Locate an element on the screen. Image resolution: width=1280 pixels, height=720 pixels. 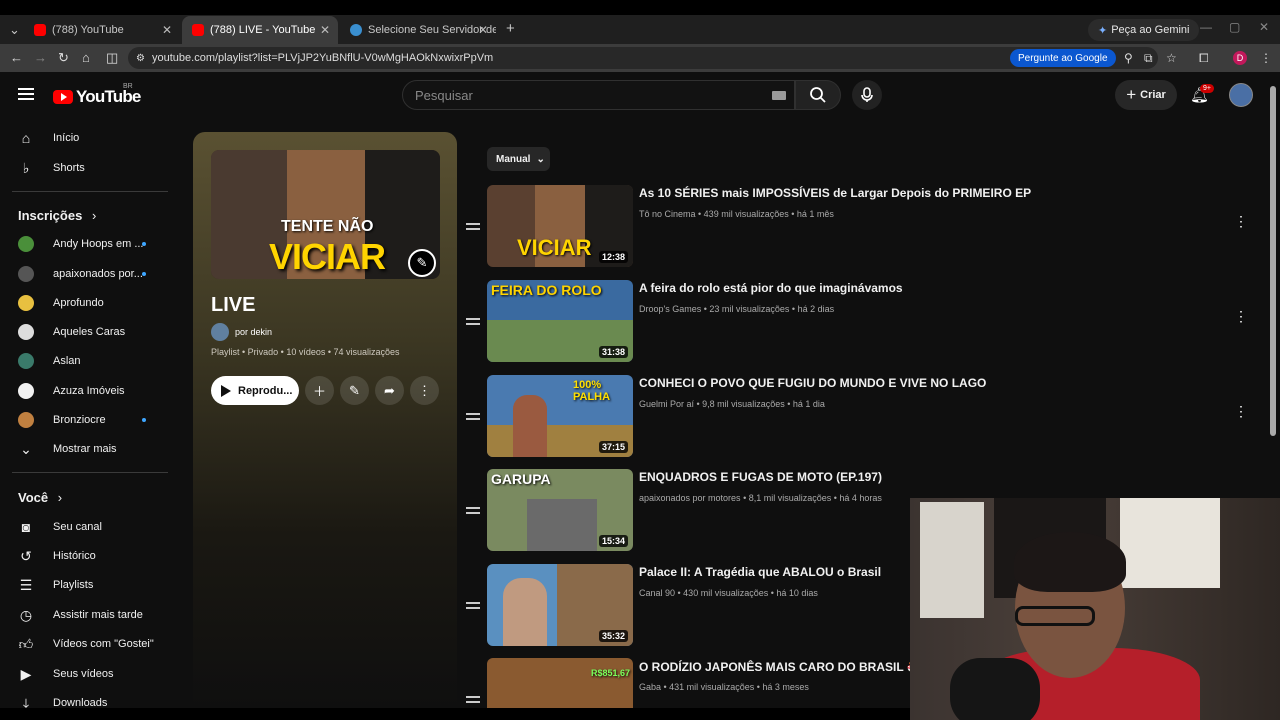
sidebar-item-subscription: Azuza Imóveis is located at coordinates (88, 391).